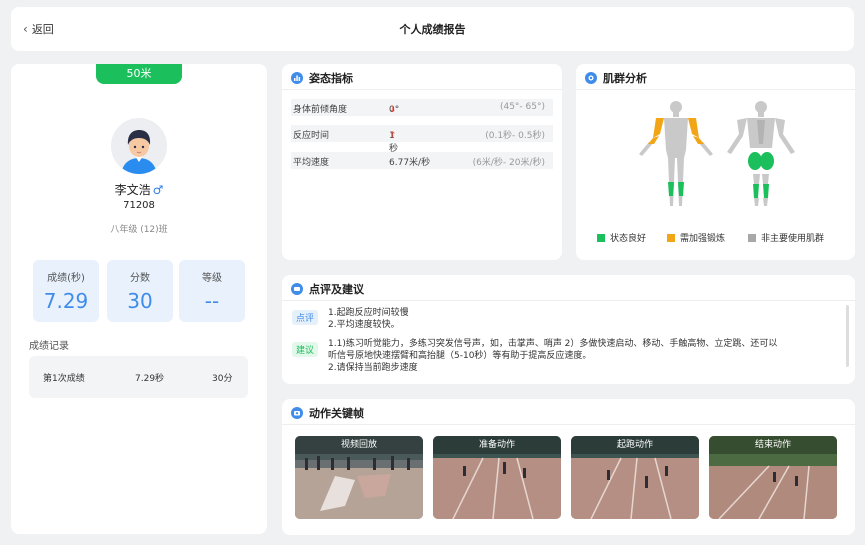  I want to click on body-back-figure, so click(761, 153).